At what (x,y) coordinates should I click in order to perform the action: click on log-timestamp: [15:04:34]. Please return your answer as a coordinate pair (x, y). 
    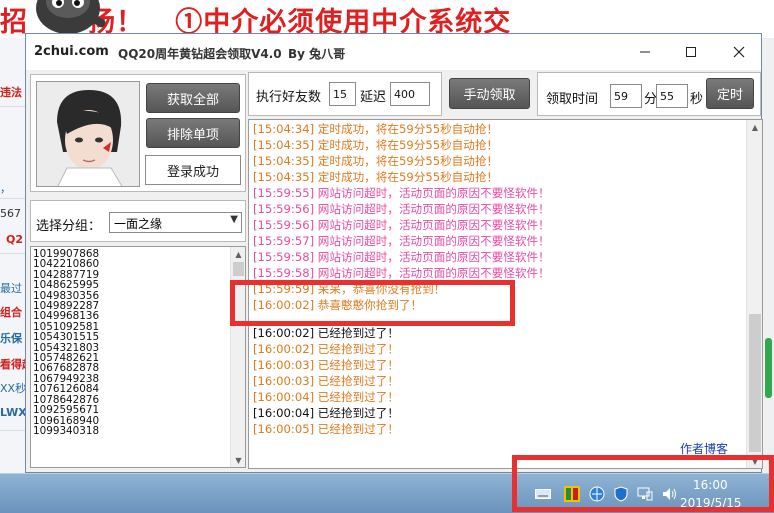
    Looking at the image, I should click on (284, 129).